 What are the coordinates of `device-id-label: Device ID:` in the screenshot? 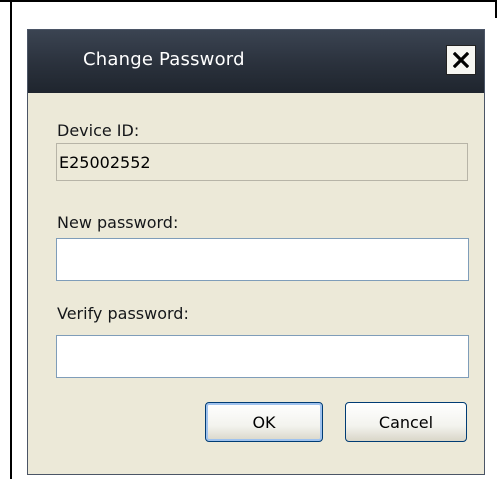 It's located at (98, 130).